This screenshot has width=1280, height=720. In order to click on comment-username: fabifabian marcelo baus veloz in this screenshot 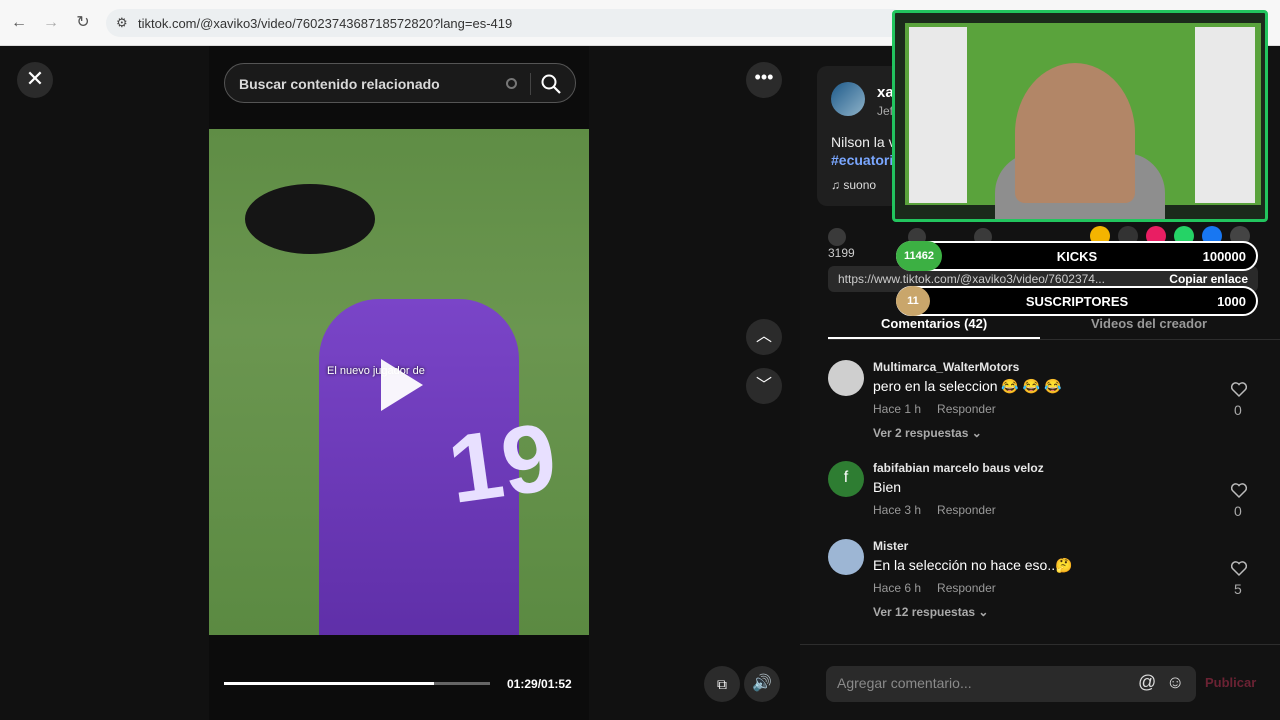, I will do `click(958, 468)`.